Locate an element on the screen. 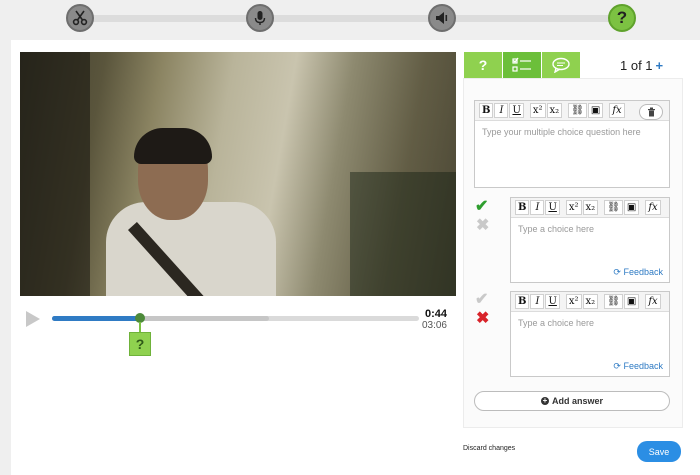 This screenshot has height=475, width=700. total-time: 03:06 is located at coordinates (434, 325).